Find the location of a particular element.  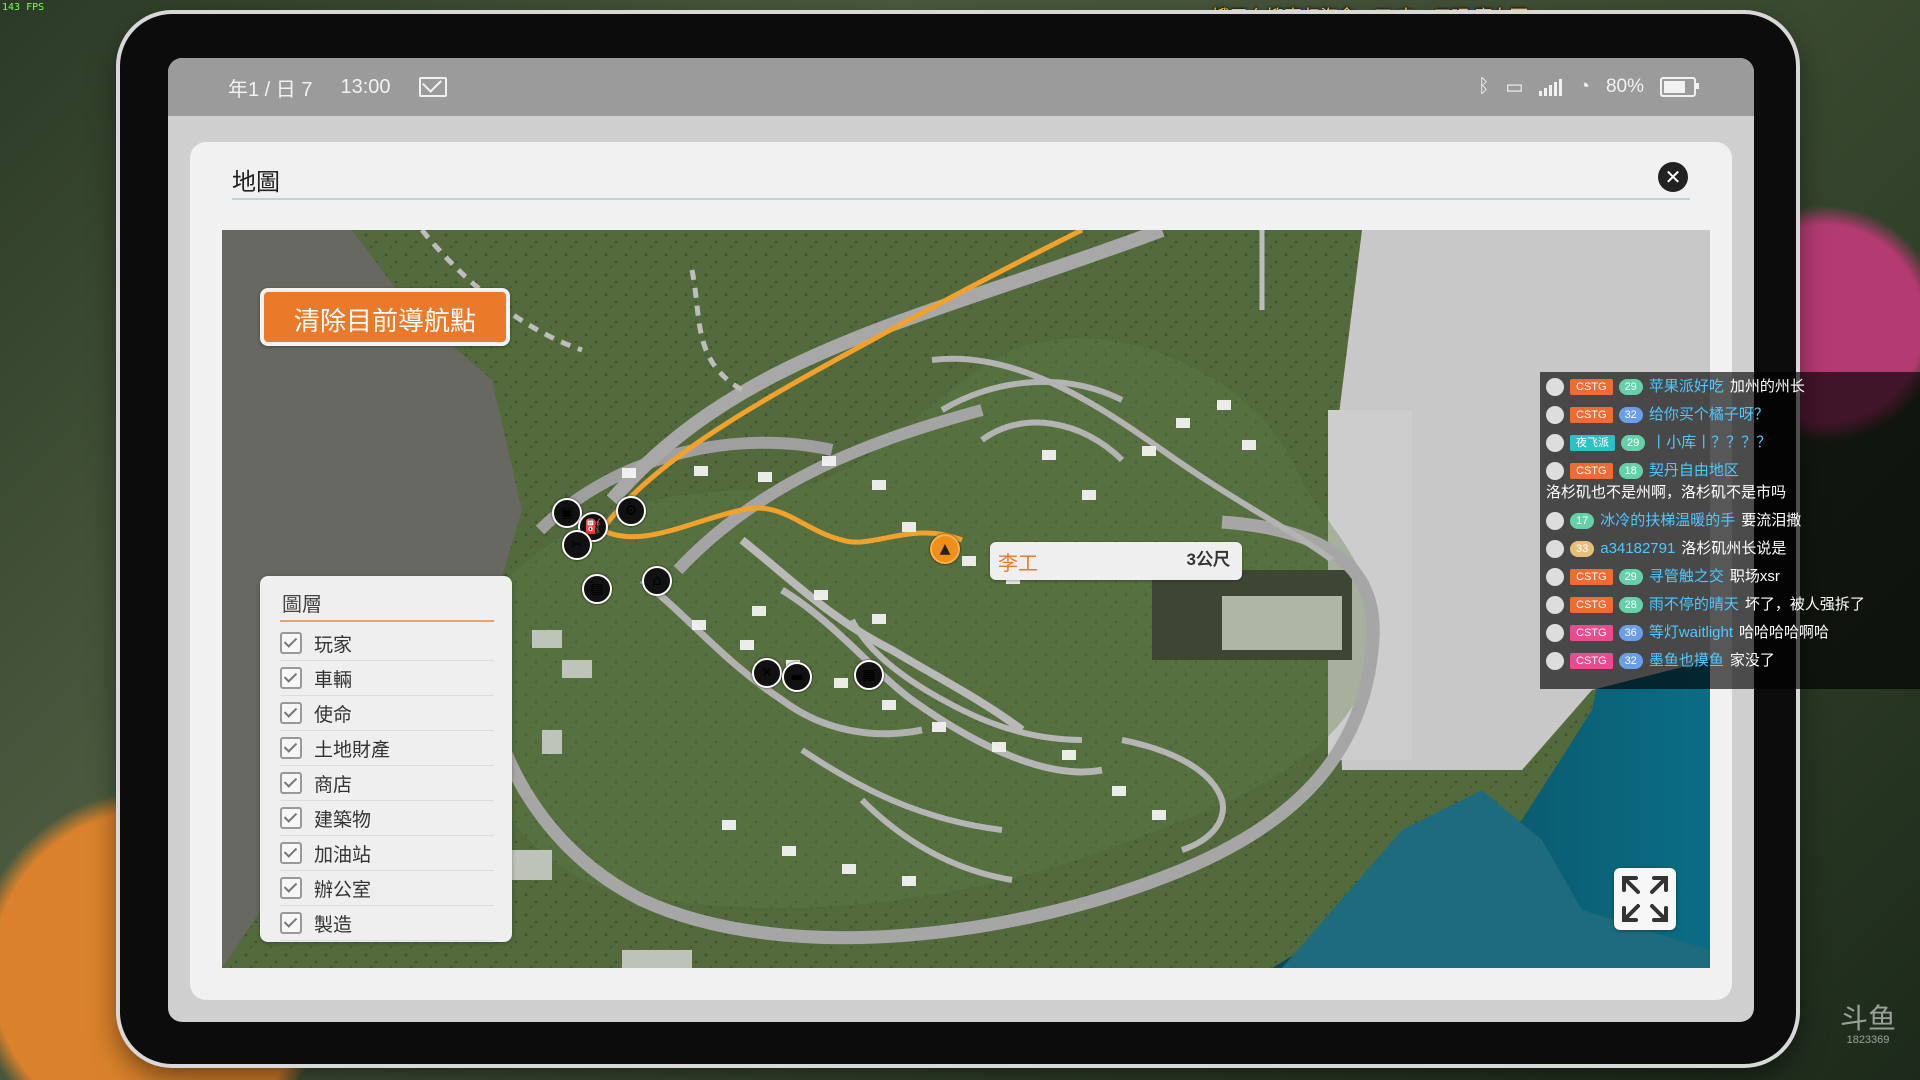

layer-label: 玩家 is located at coordinates (333, 645).